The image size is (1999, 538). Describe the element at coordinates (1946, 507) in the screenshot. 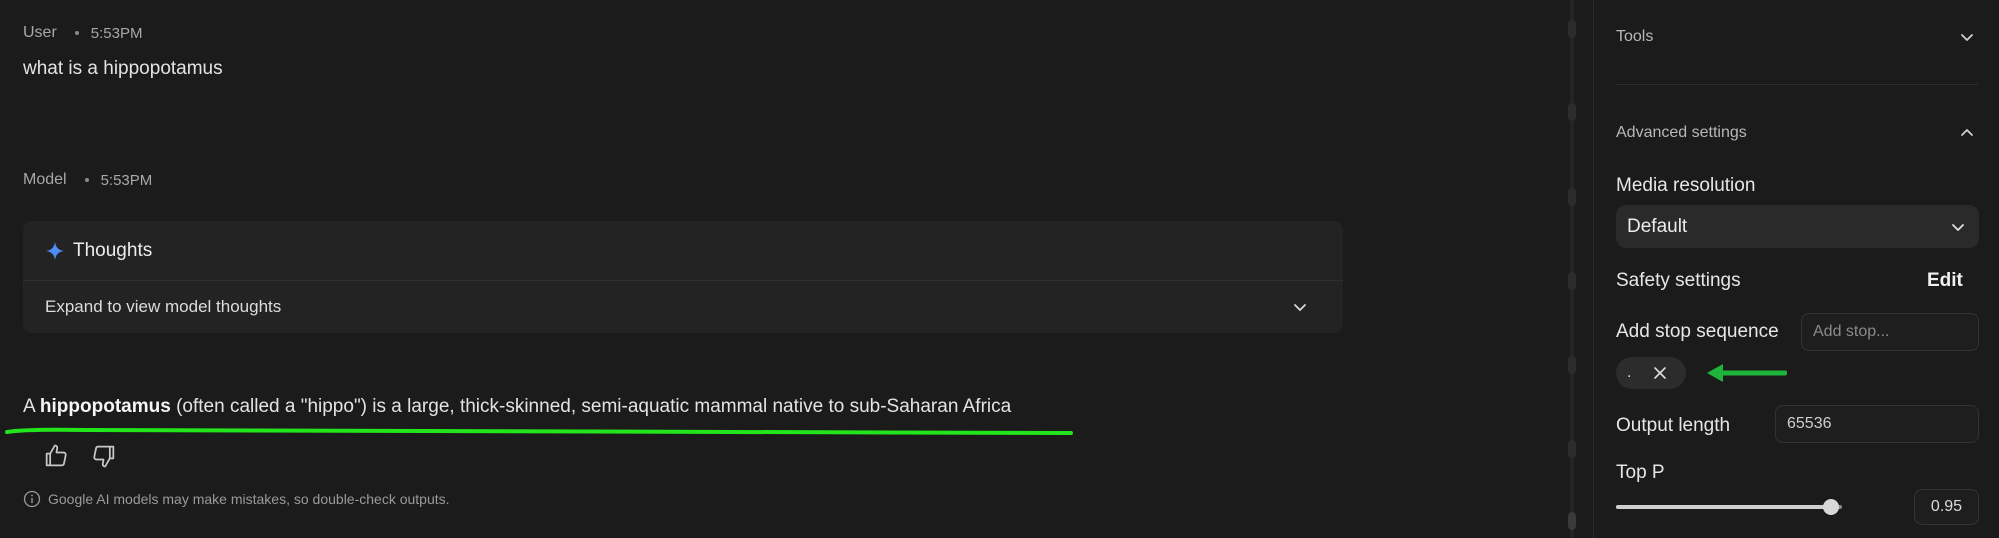

I see `top-p-value-input: 0.95` at that location.